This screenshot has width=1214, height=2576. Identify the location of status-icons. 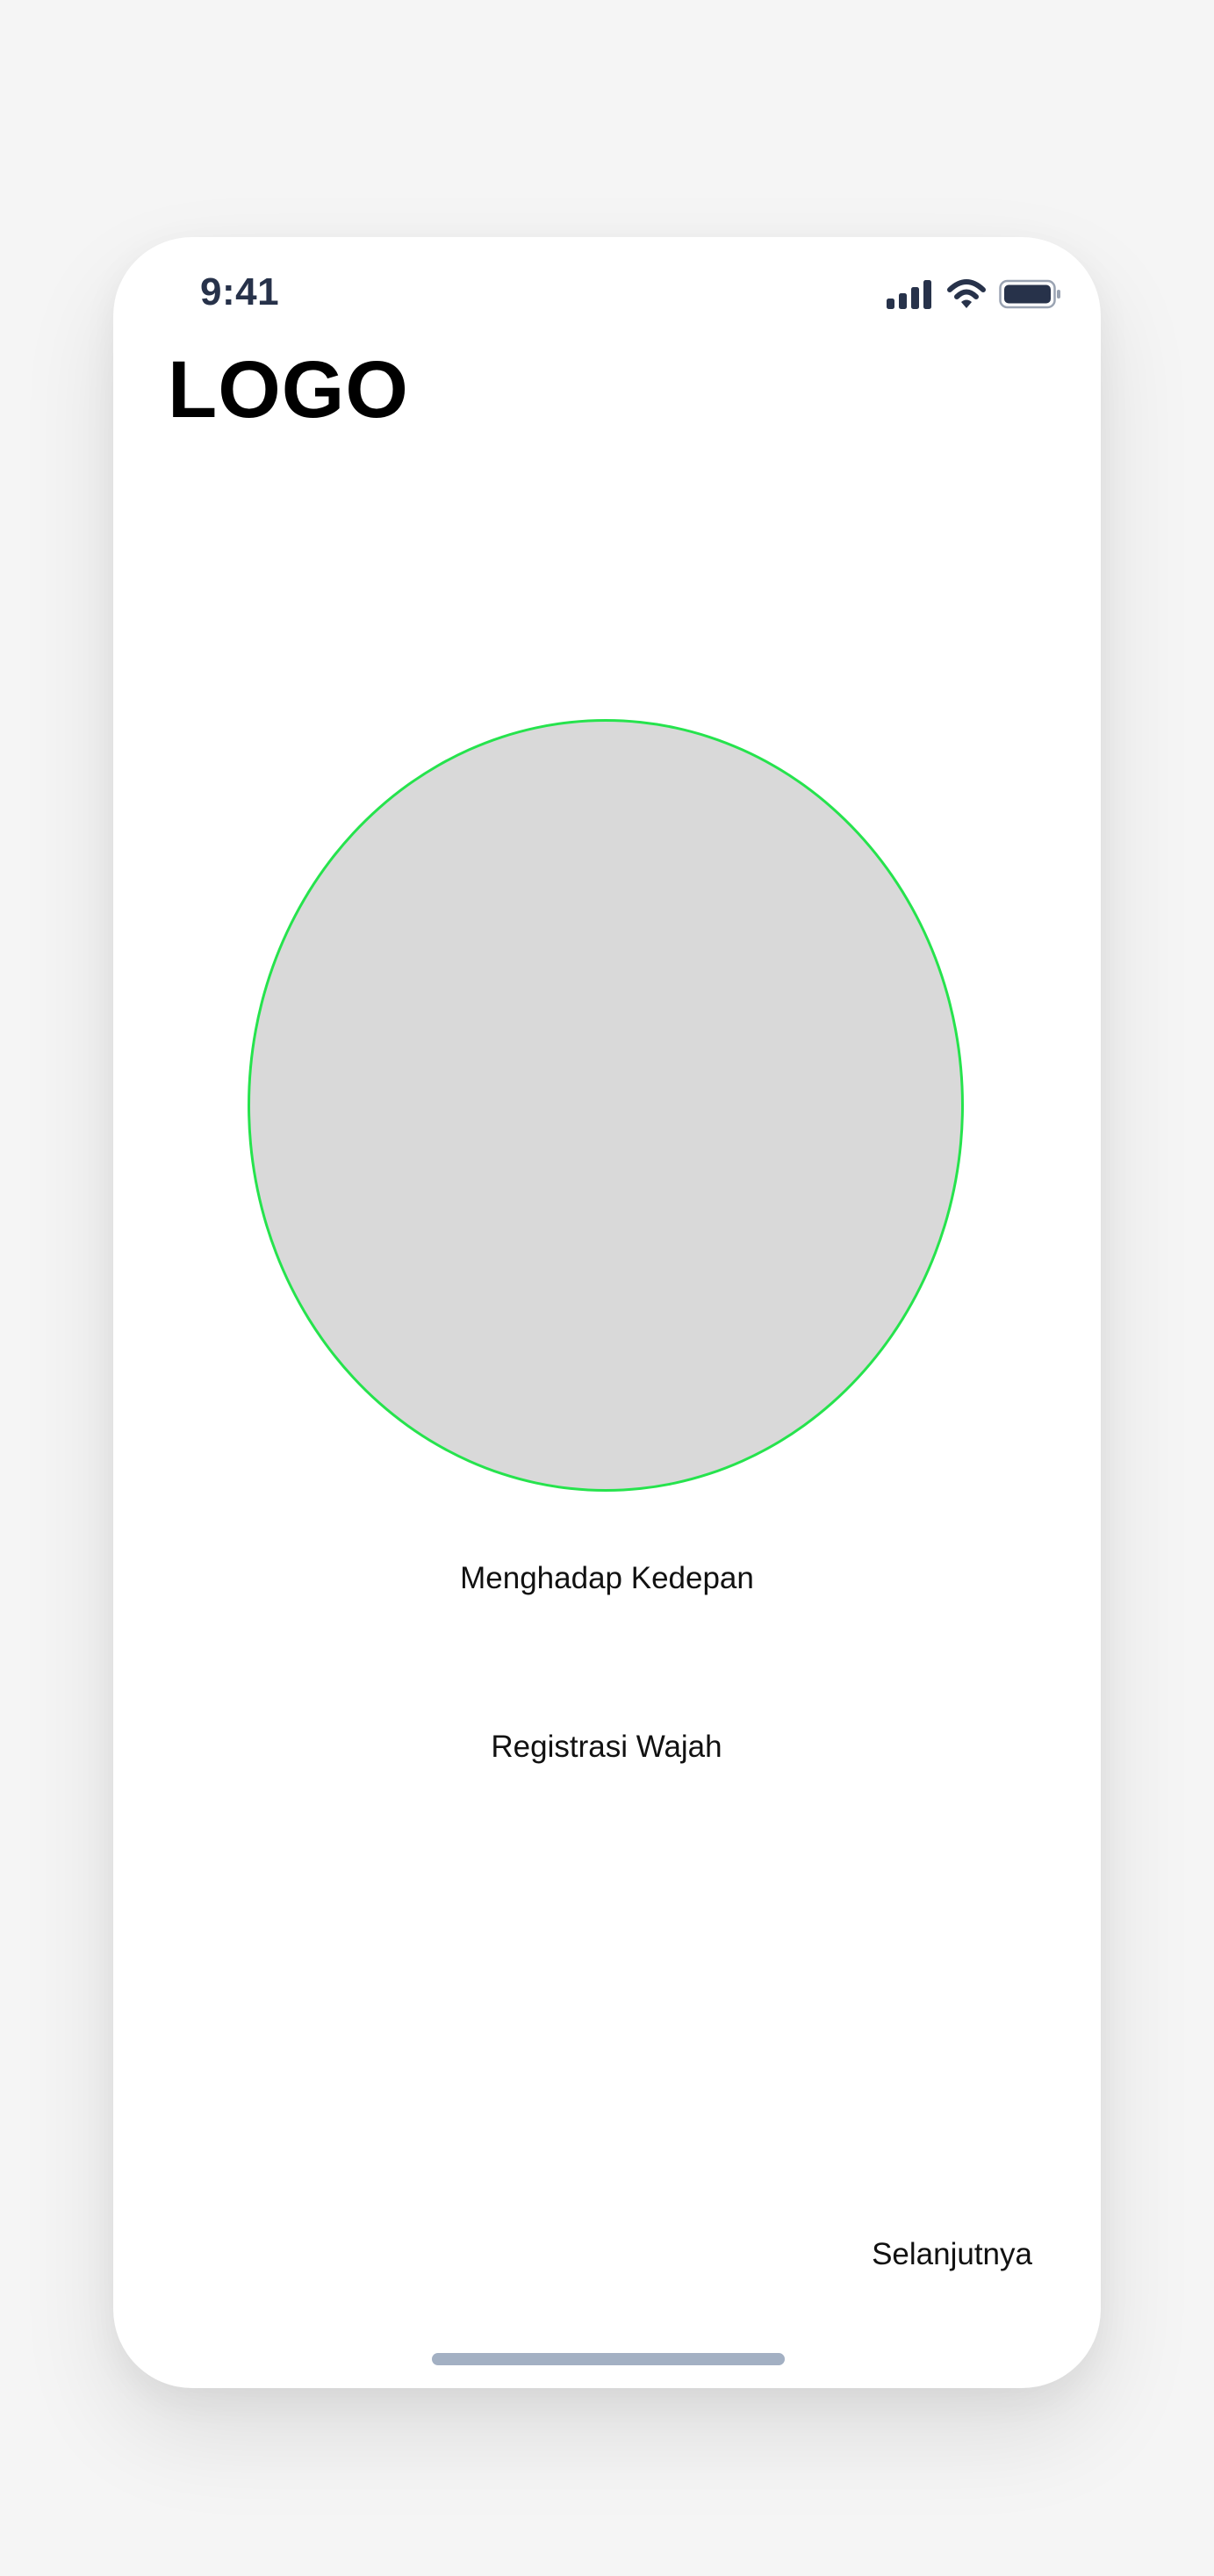
(974, 294).